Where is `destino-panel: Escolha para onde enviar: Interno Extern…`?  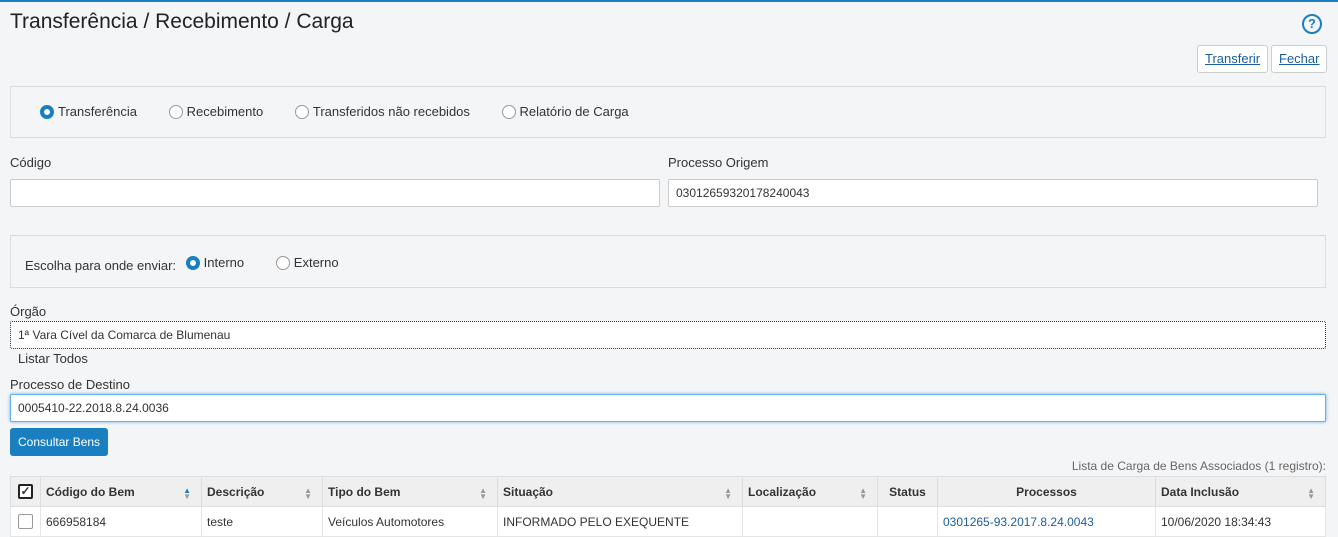 destino-panel: Escolha para onde enviar: Interno Extern… is located at coordinates (668, 261).